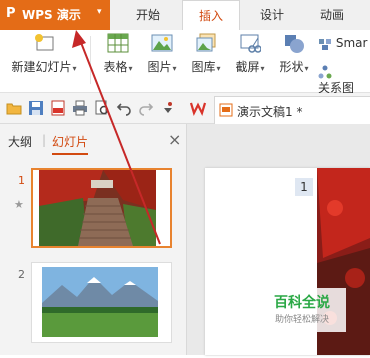  I want to click on chevron-down-icon: ▾, so click(99, 12).